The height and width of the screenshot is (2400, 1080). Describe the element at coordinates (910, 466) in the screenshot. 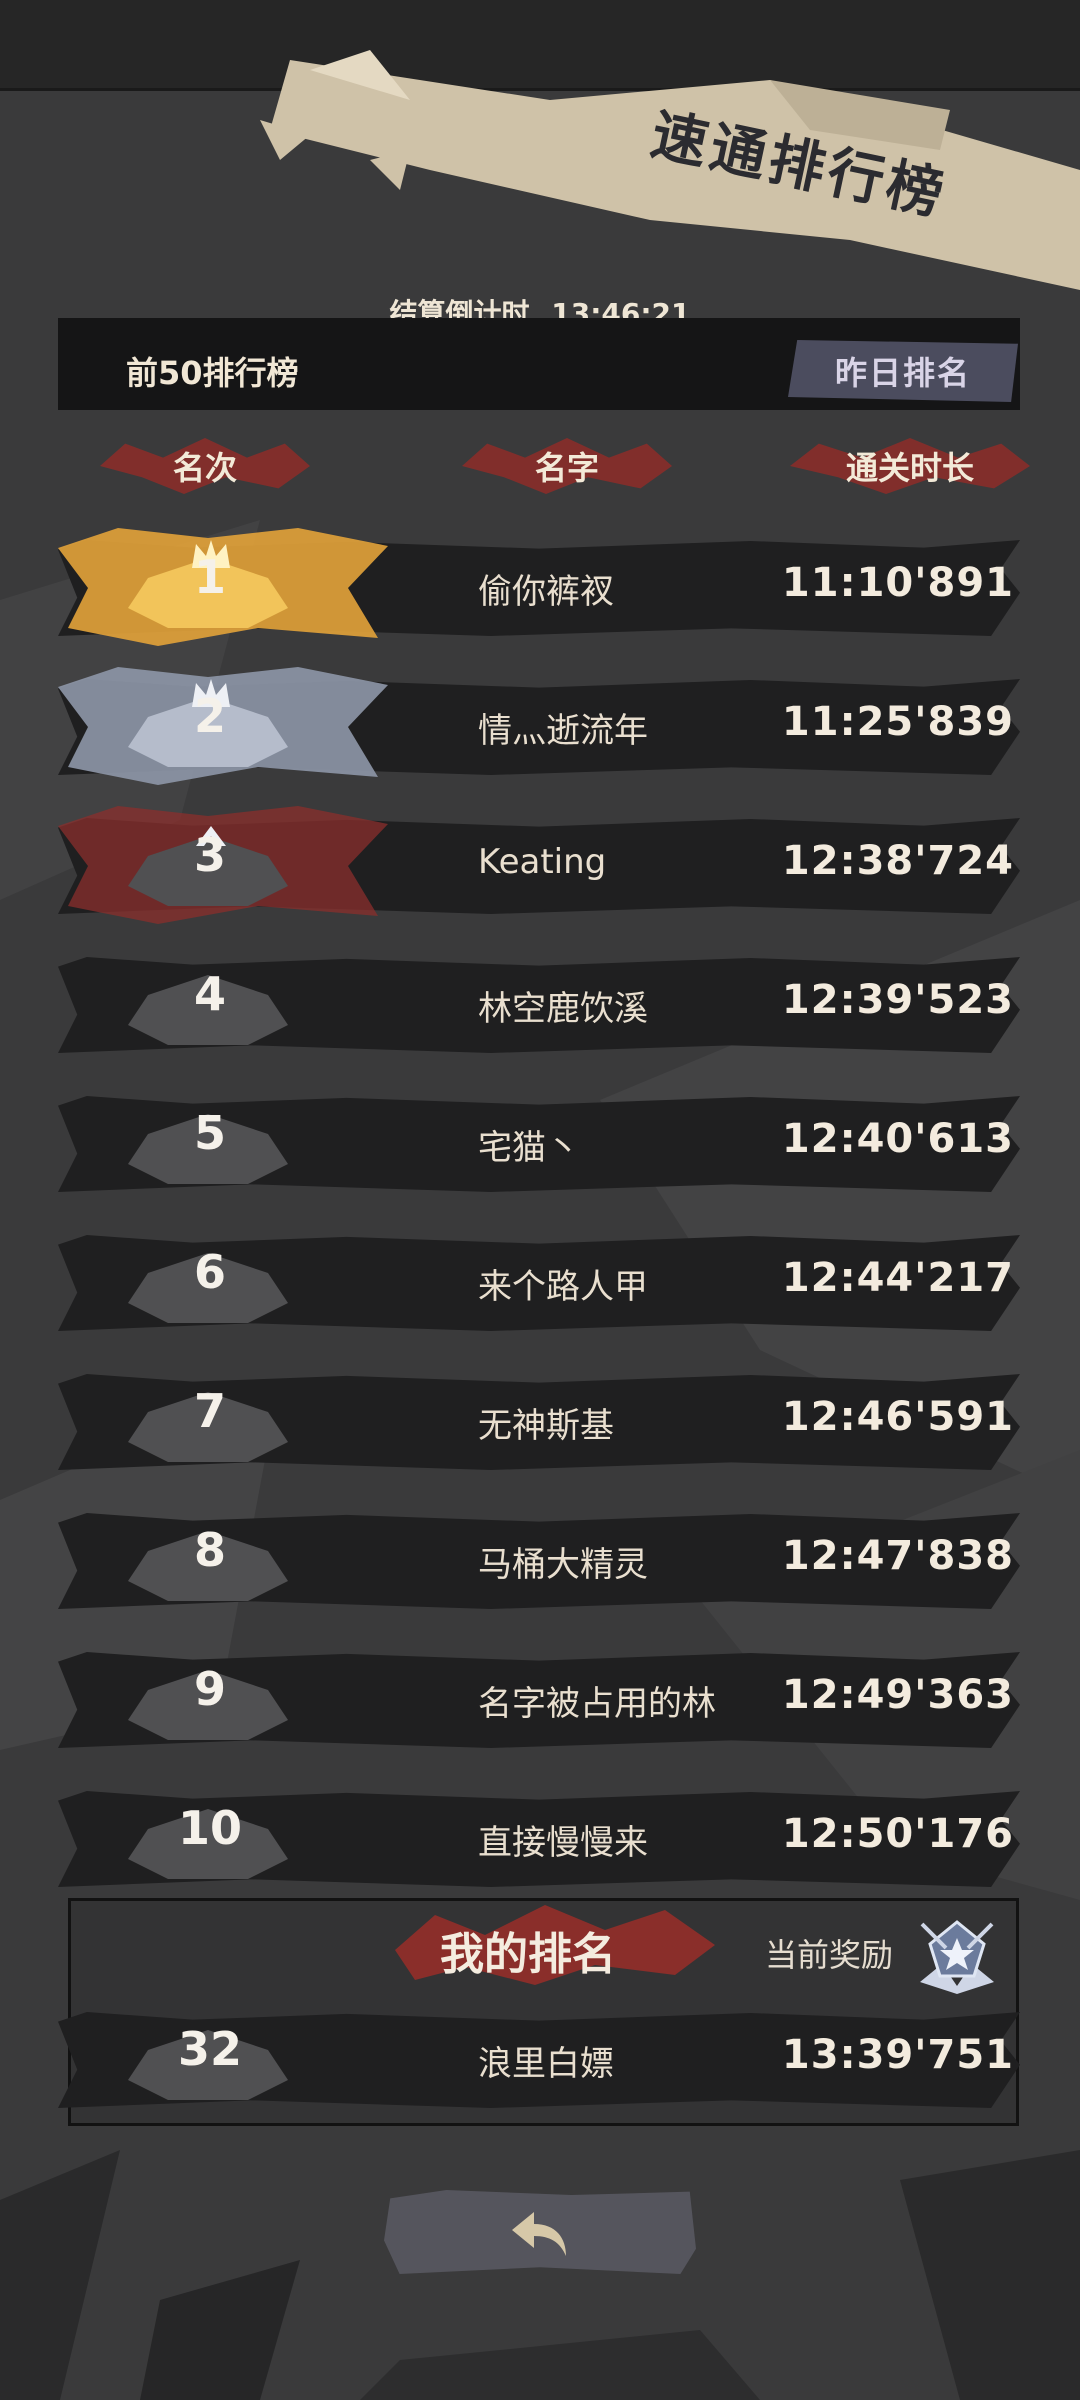

I see `column-header-time: 通关时长` at that location.